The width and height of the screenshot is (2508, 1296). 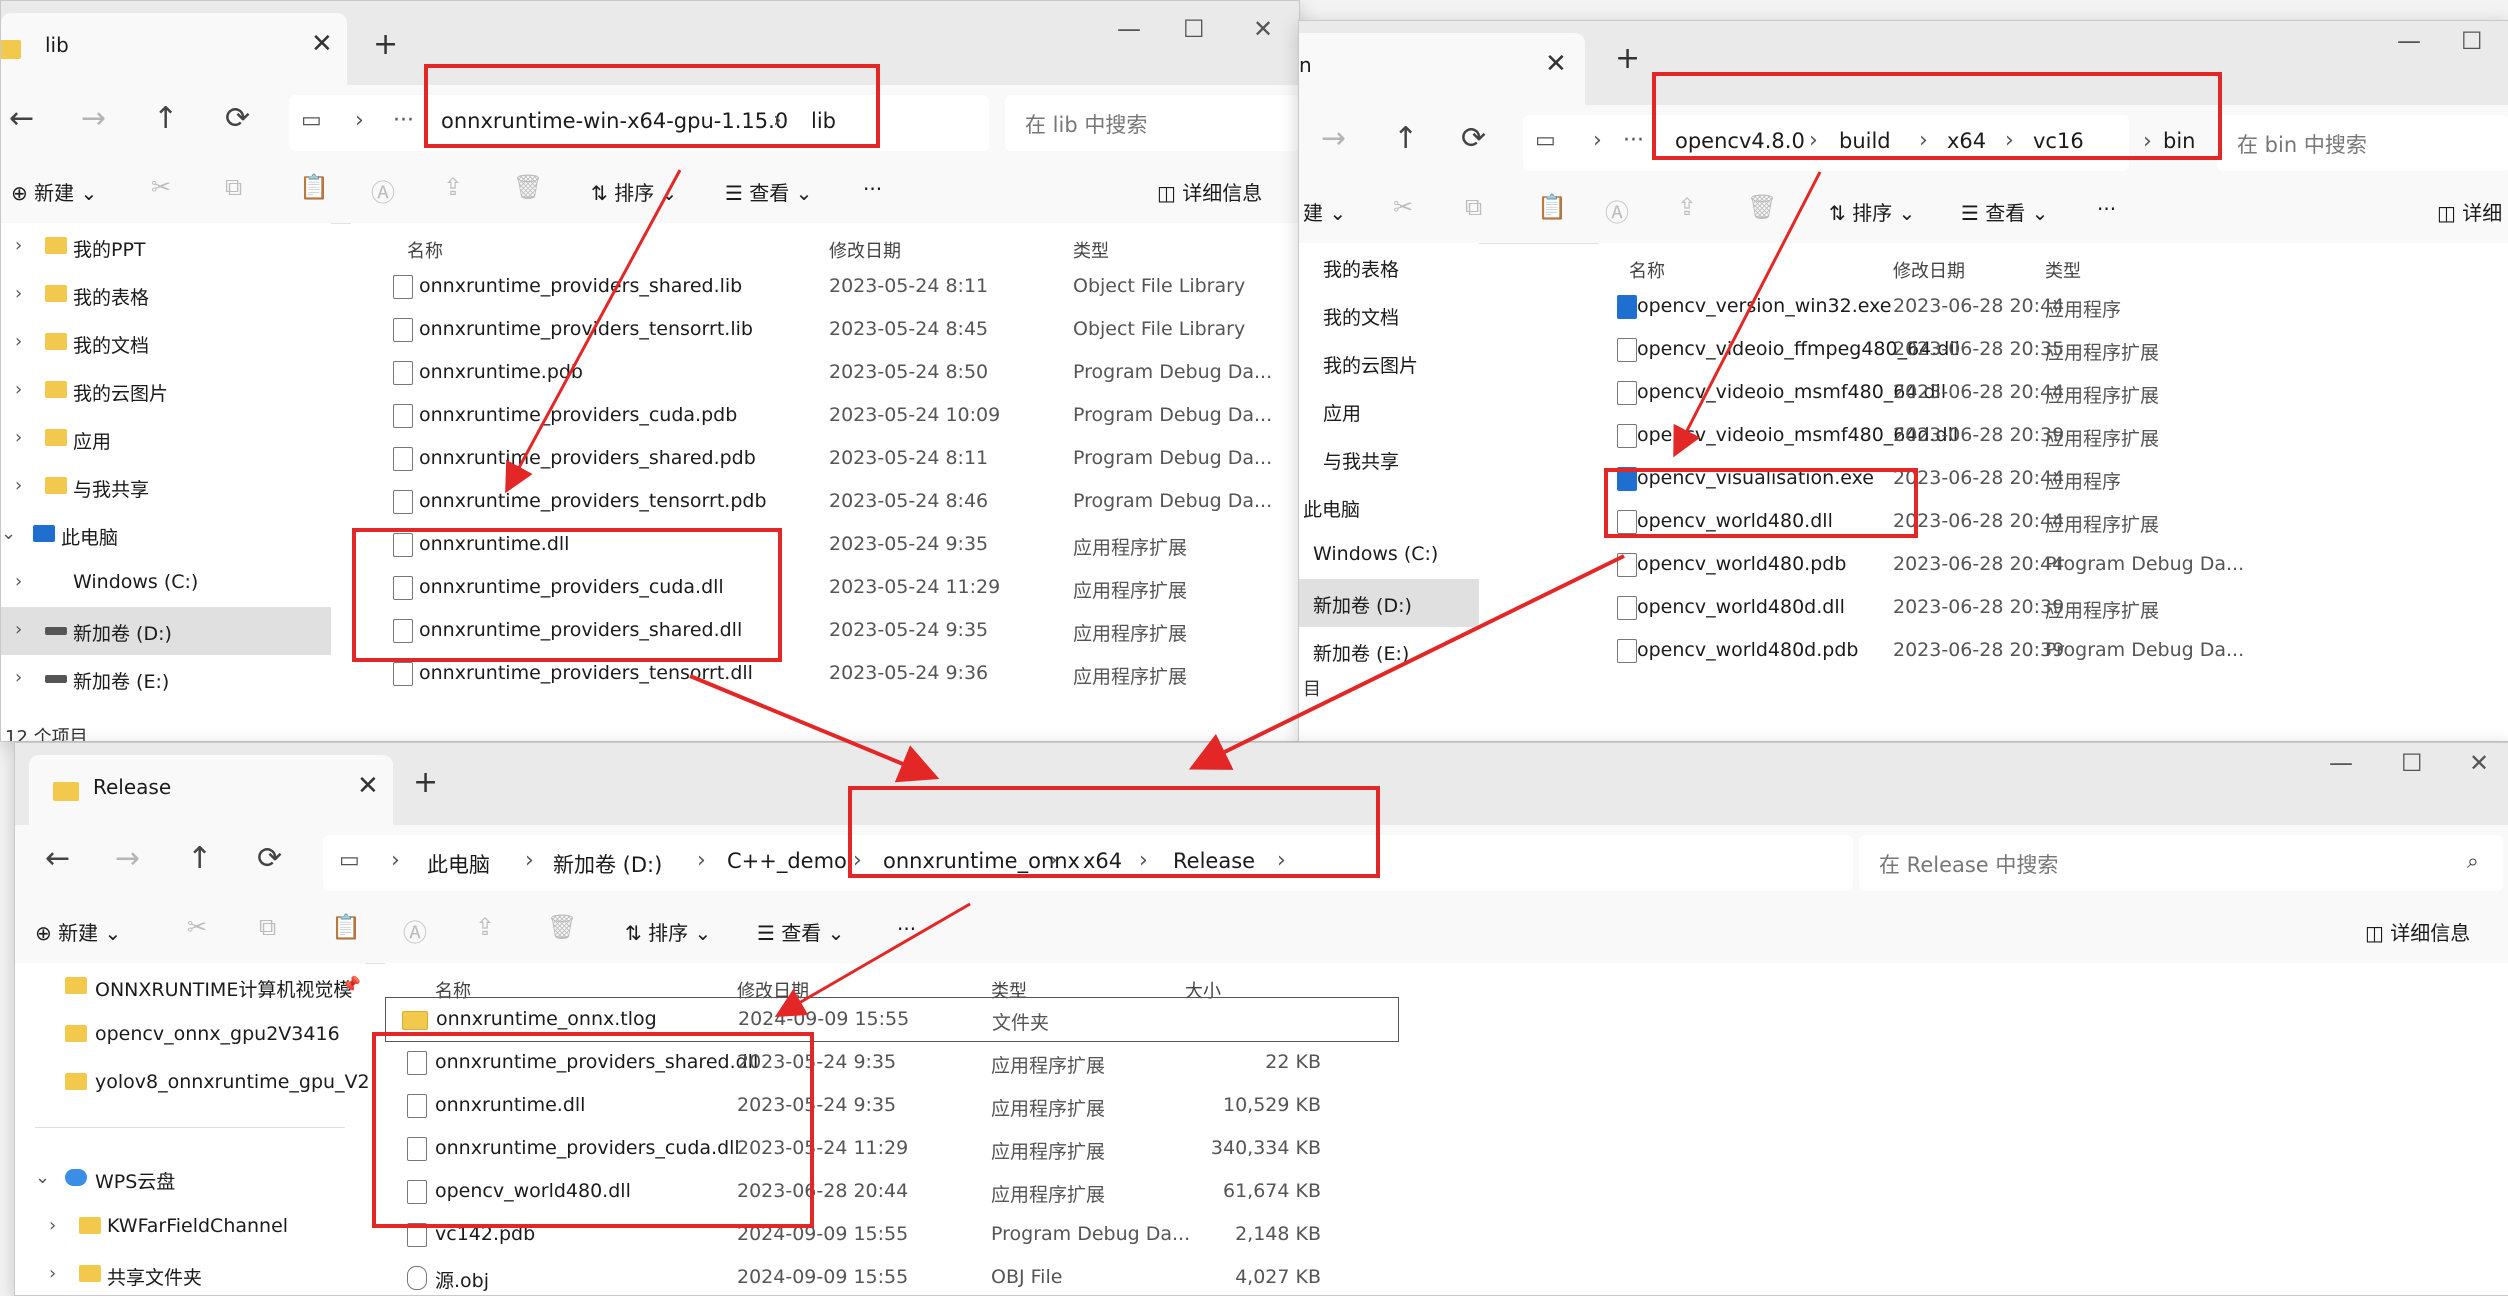 What do you see at coordinates (166, 391) in the screenshot?
I see `nav-item: › 我的云图片` at bounding box center [166, 391].